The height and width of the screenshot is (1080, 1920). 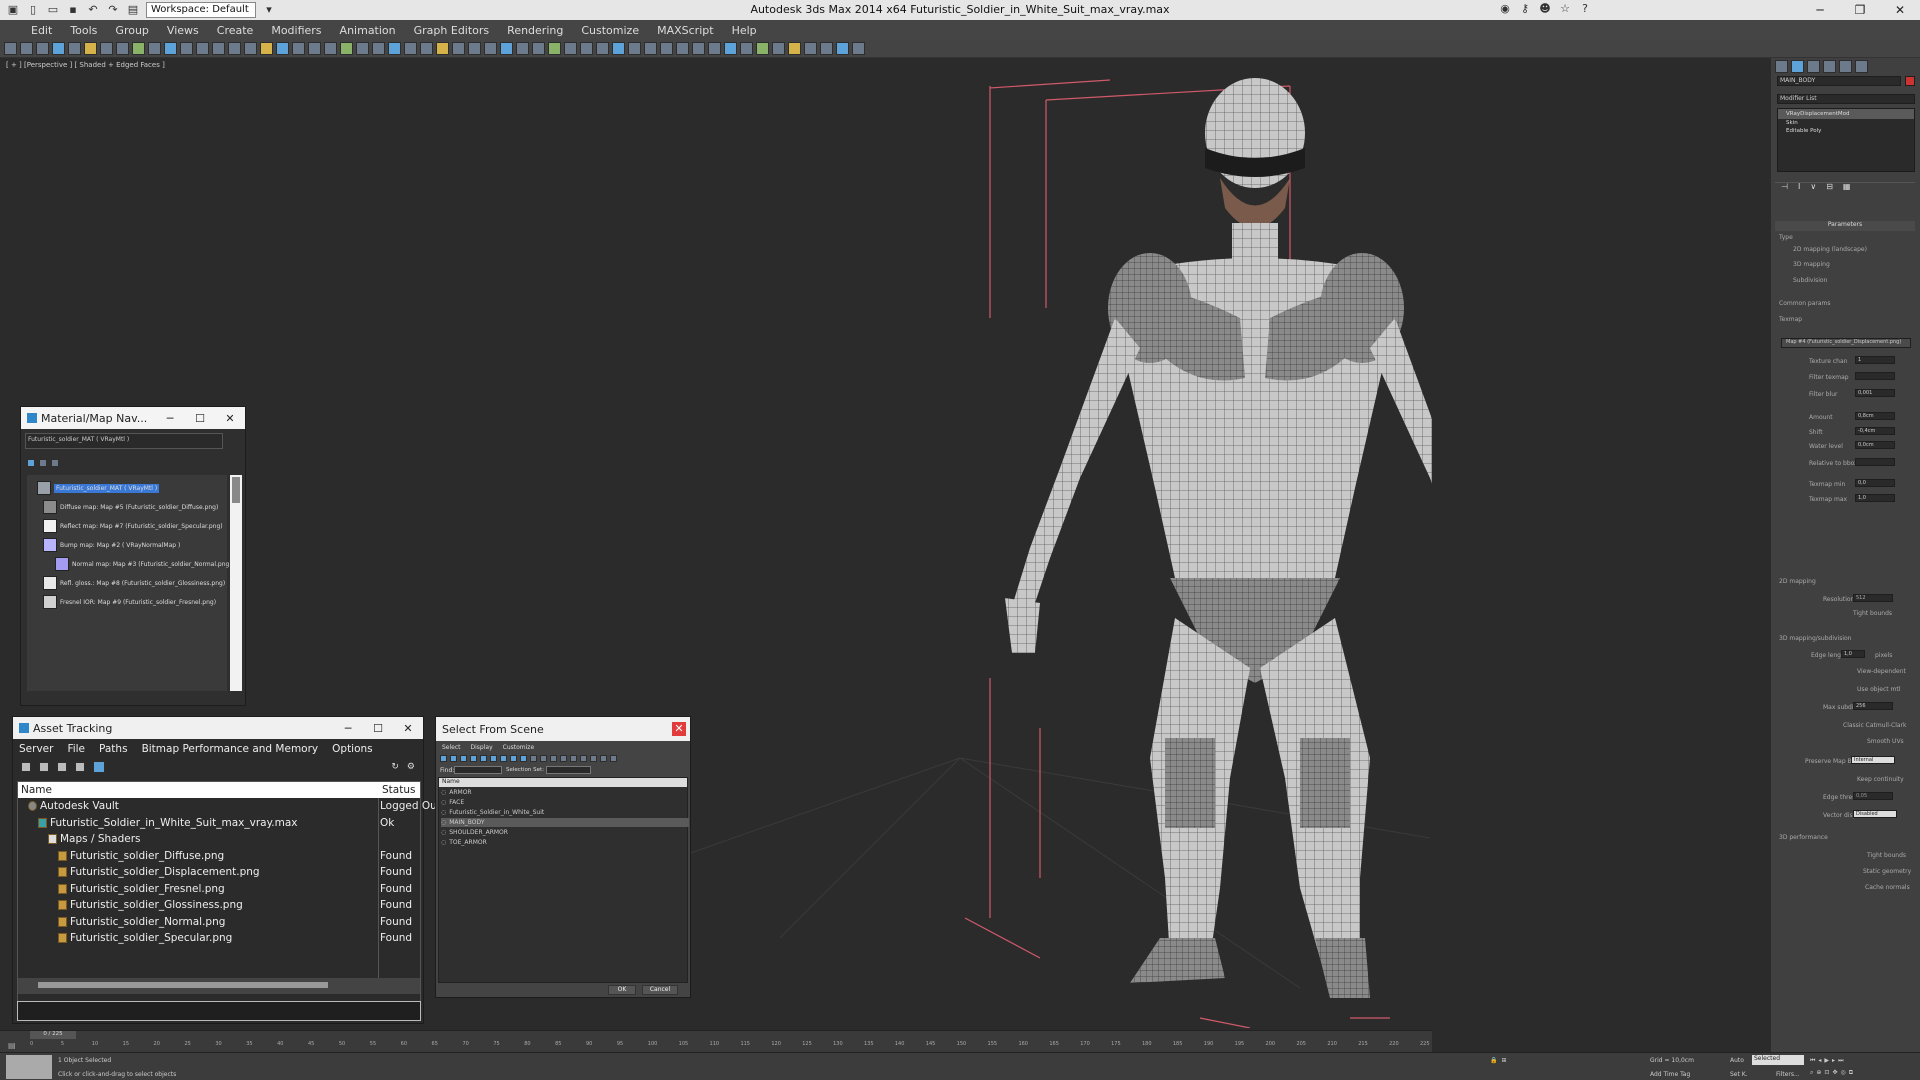 What do you see at coordinates (1881, 671) in the screenshot?
I see `view-dependent-checkbox: View-dependent` at bounding box center [1881, 671].